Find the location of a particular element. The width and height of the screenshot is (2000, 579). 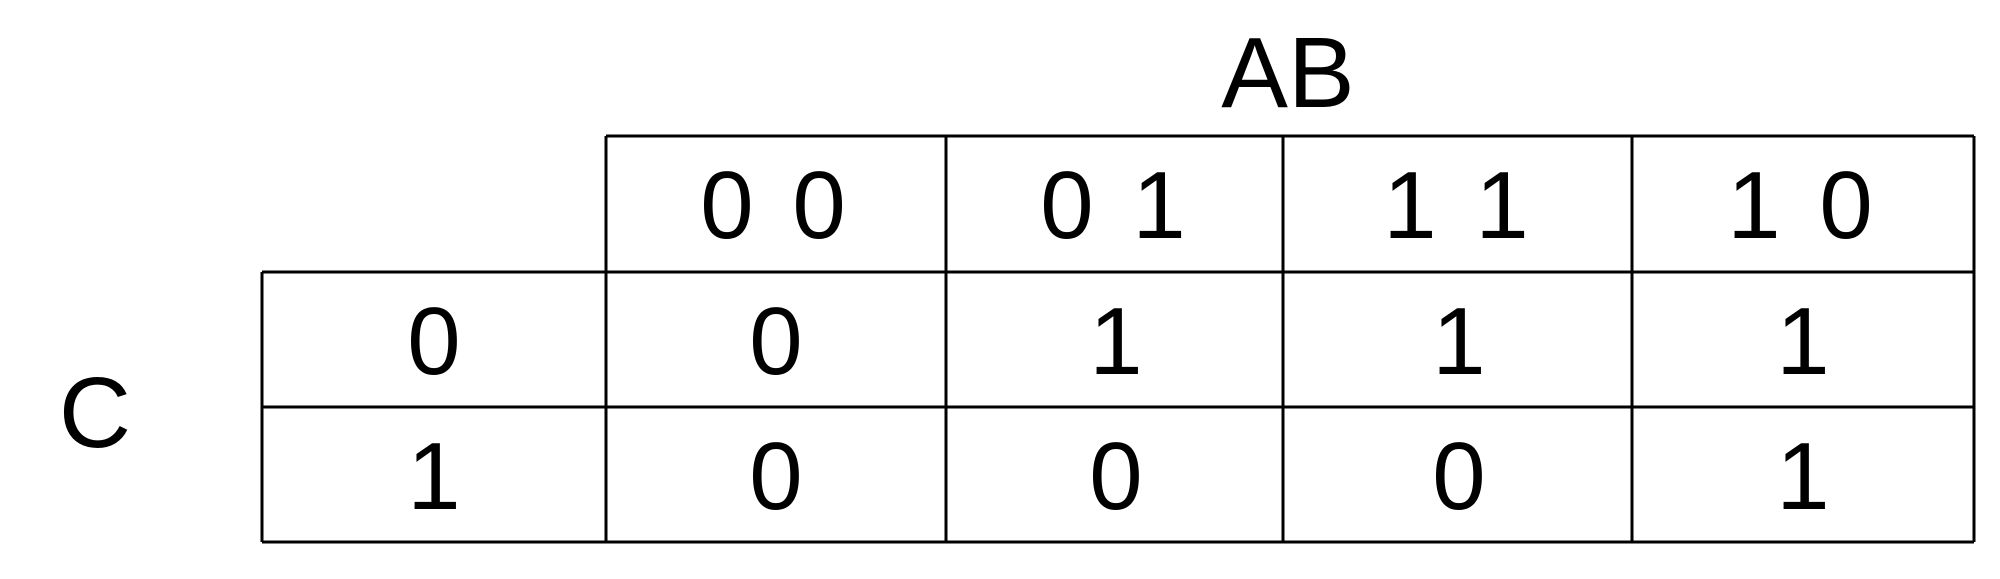

cell-row-1: 0 0 0 1 is located at coordinates (1289, 476).